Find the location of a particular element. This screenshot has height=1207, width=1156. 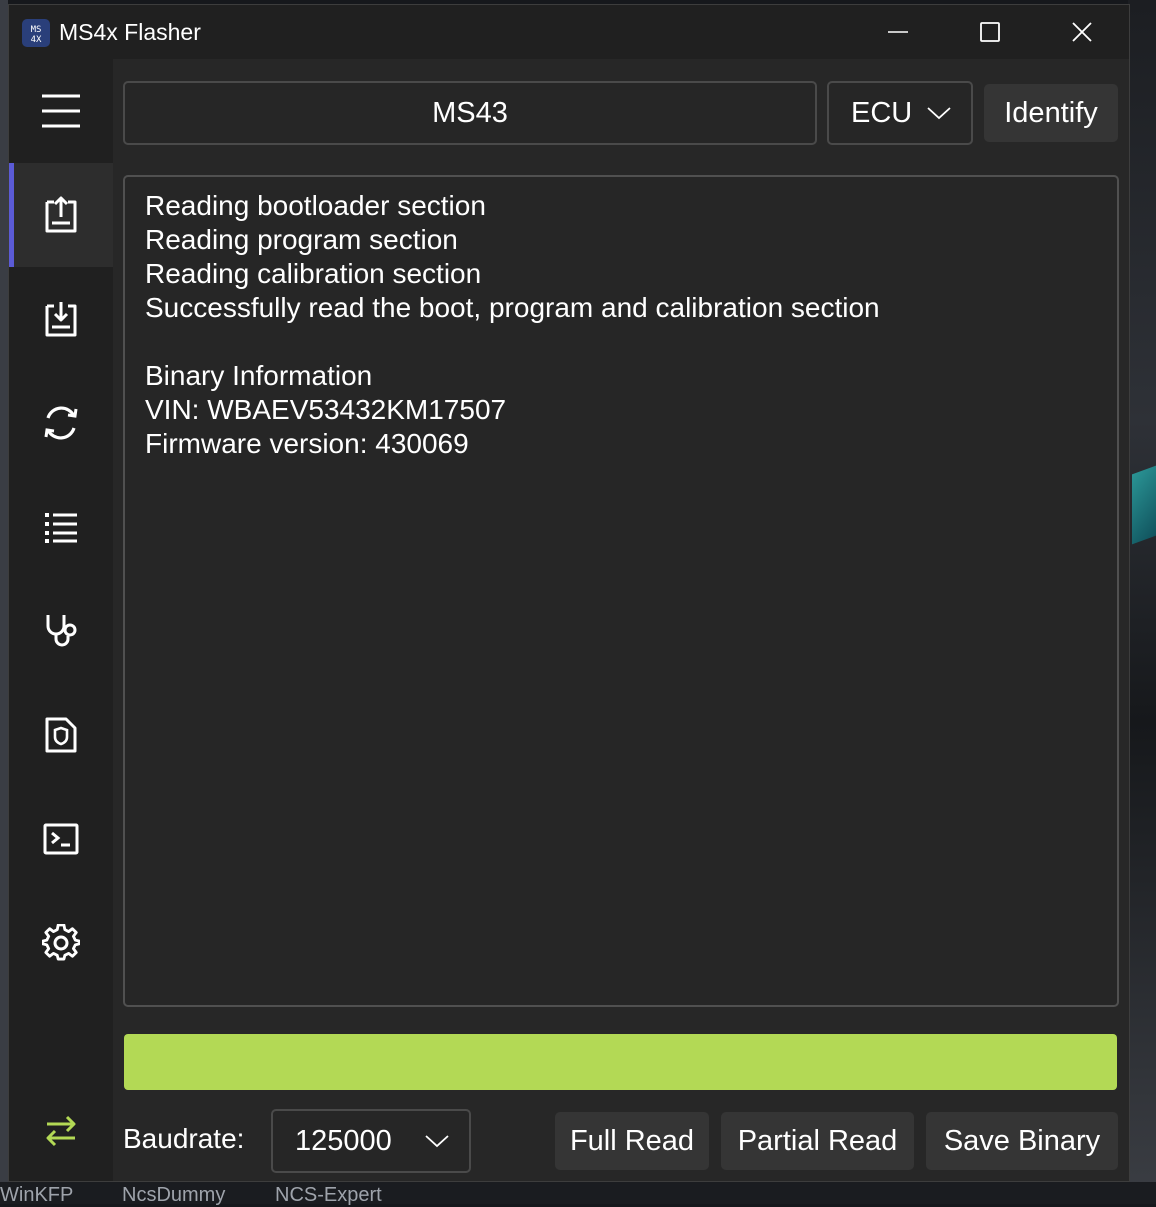

log-line: Reading program section is located at coordinates (301, 239).